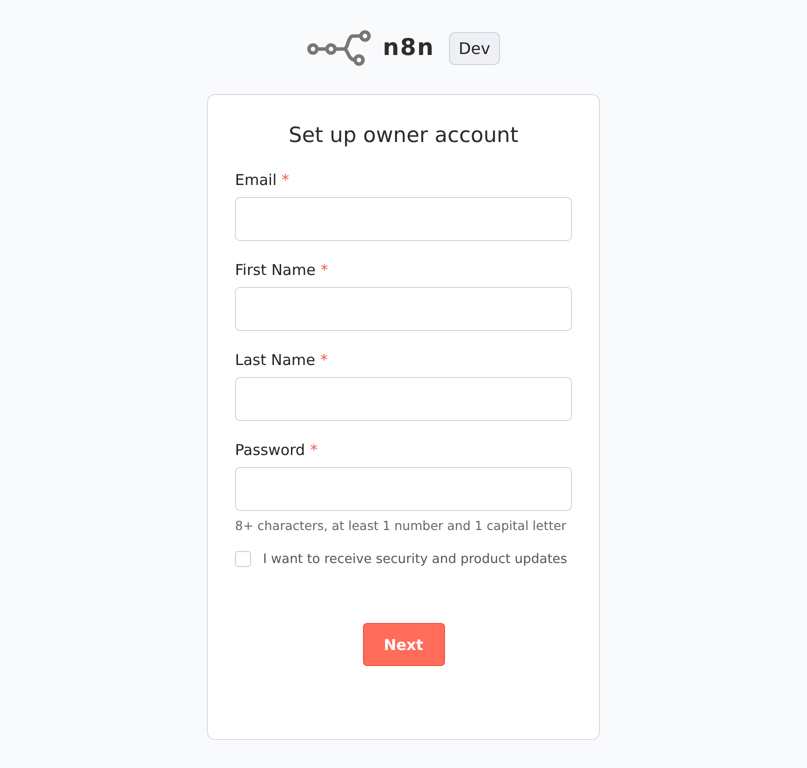 This screenshot has height=768, width=807. I want to click on field-label: Password, so click(270, 450).